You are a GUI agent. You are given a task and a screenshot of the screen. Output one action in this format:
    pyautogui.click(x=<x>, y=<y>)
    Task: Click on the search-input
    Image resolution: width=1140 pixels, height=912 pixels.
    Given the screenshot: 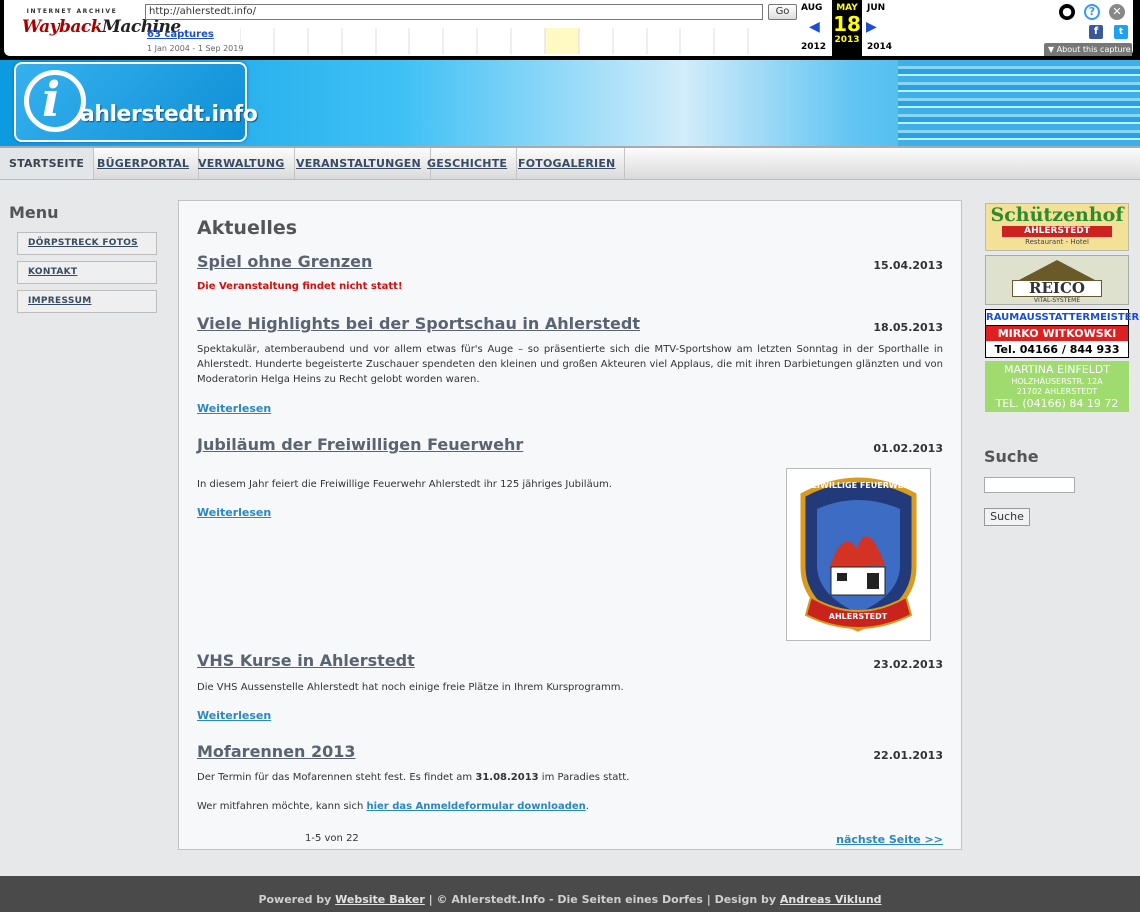 What is the action you would take?
    pyautogui.click(x=1029, y=485)
    